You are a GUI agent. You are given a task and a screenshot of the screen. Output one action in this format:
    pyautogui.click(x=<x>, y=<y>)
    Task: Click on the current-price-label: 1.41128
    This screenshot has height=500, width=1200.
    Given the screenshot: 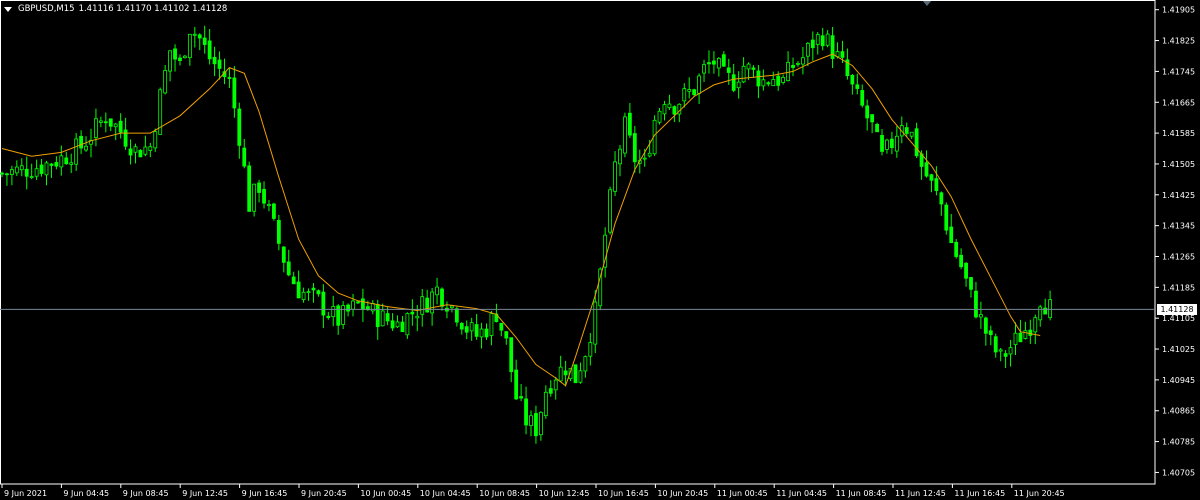 What is the action you would take?
    pyautogui.click(x=1177, y=309)
    